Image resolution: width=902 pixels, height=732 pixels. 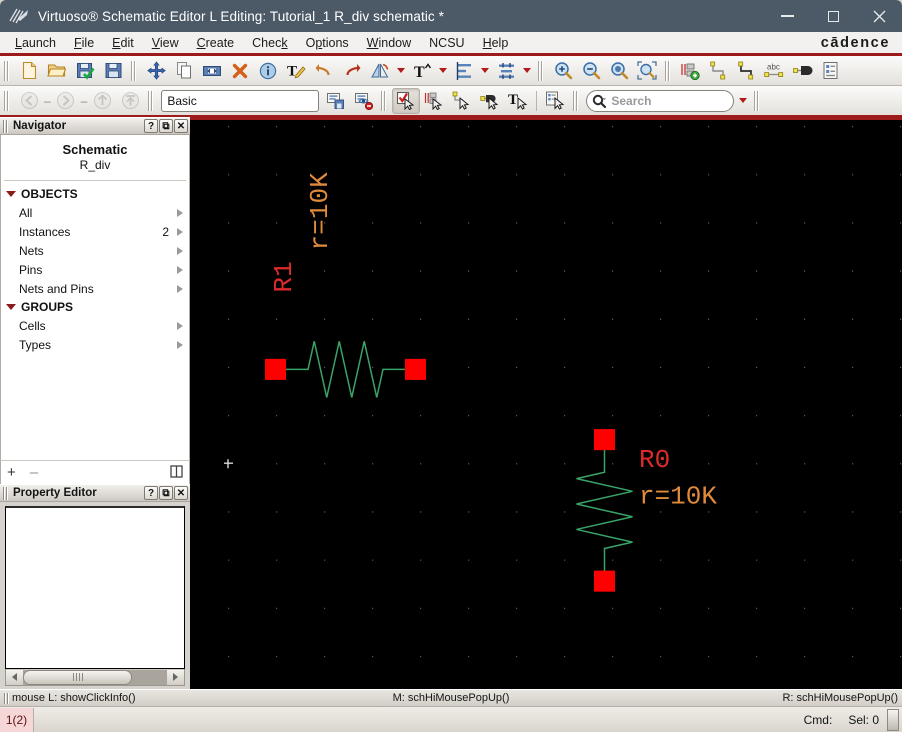 What do you see at coordinates (619, 71) in the screenshot?
I see `zoom-fit-button` at bounding box center [619, 71].